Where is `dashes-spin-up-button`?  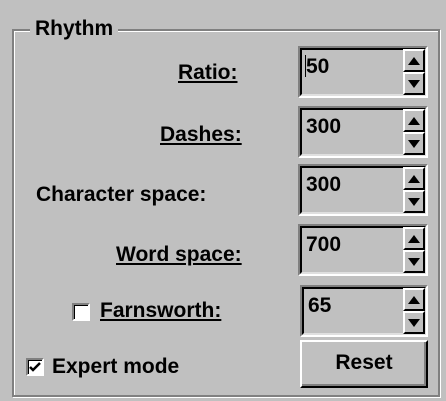 dashes-spin-up-button is located at coordinates (414, 120).